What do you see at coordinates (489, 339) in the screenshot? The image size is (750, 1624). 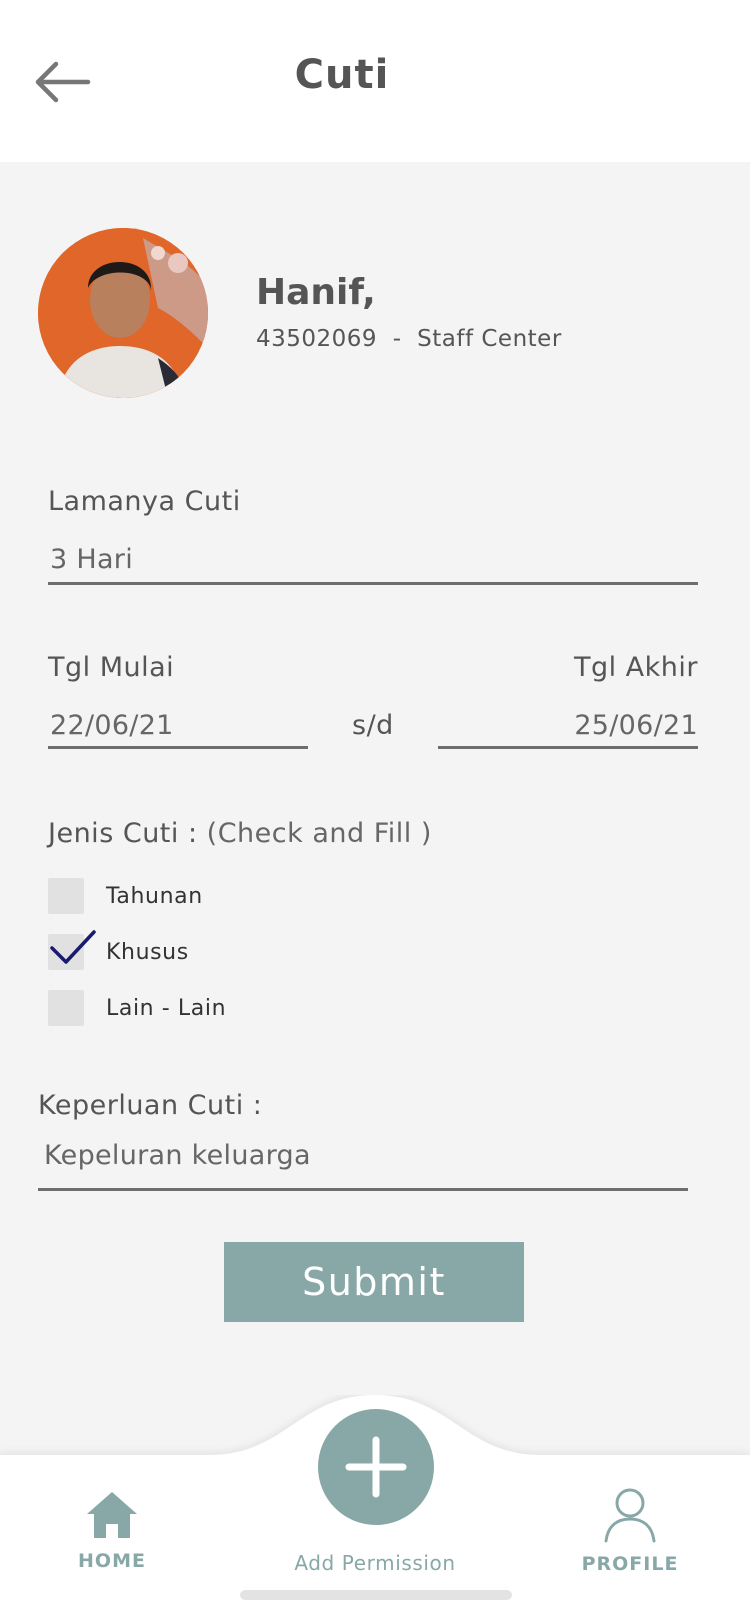 I see `employee-role: Staff Center` at bounding box center [489, 339].